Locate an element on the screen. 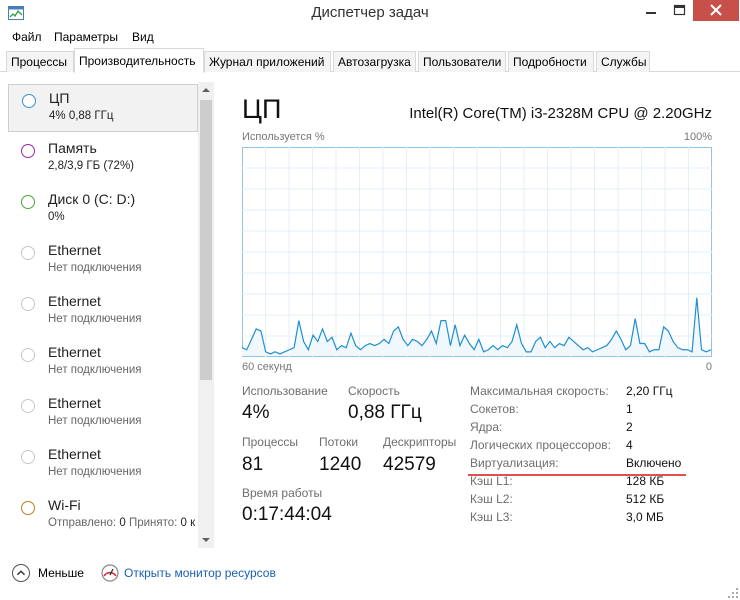 The height and width of the screenshot is (600, 740). open-resource-monitor-link: Открыть монитор ресурсов is located at coordinates (200, 573).